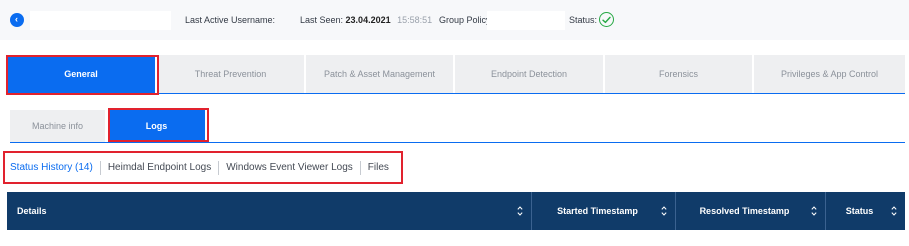  I want to click on status-label: Status:, so click(583, 20).